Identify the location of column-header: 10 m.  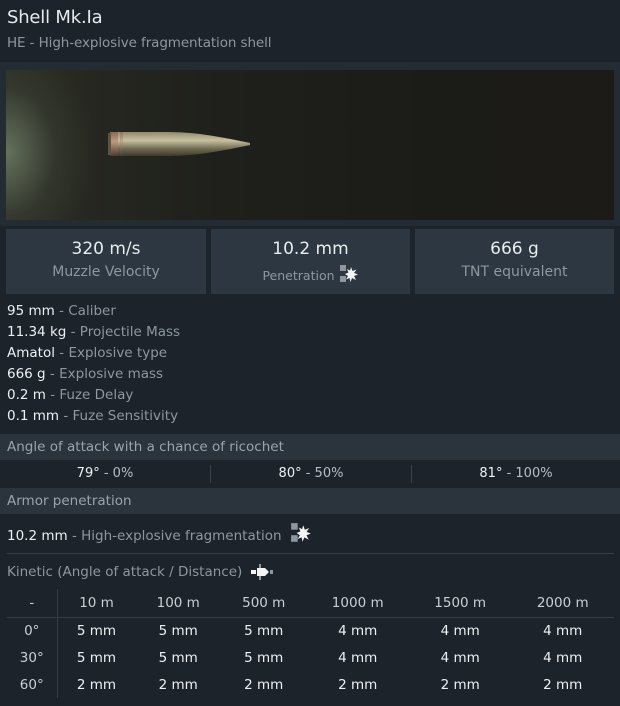
(96, 603).